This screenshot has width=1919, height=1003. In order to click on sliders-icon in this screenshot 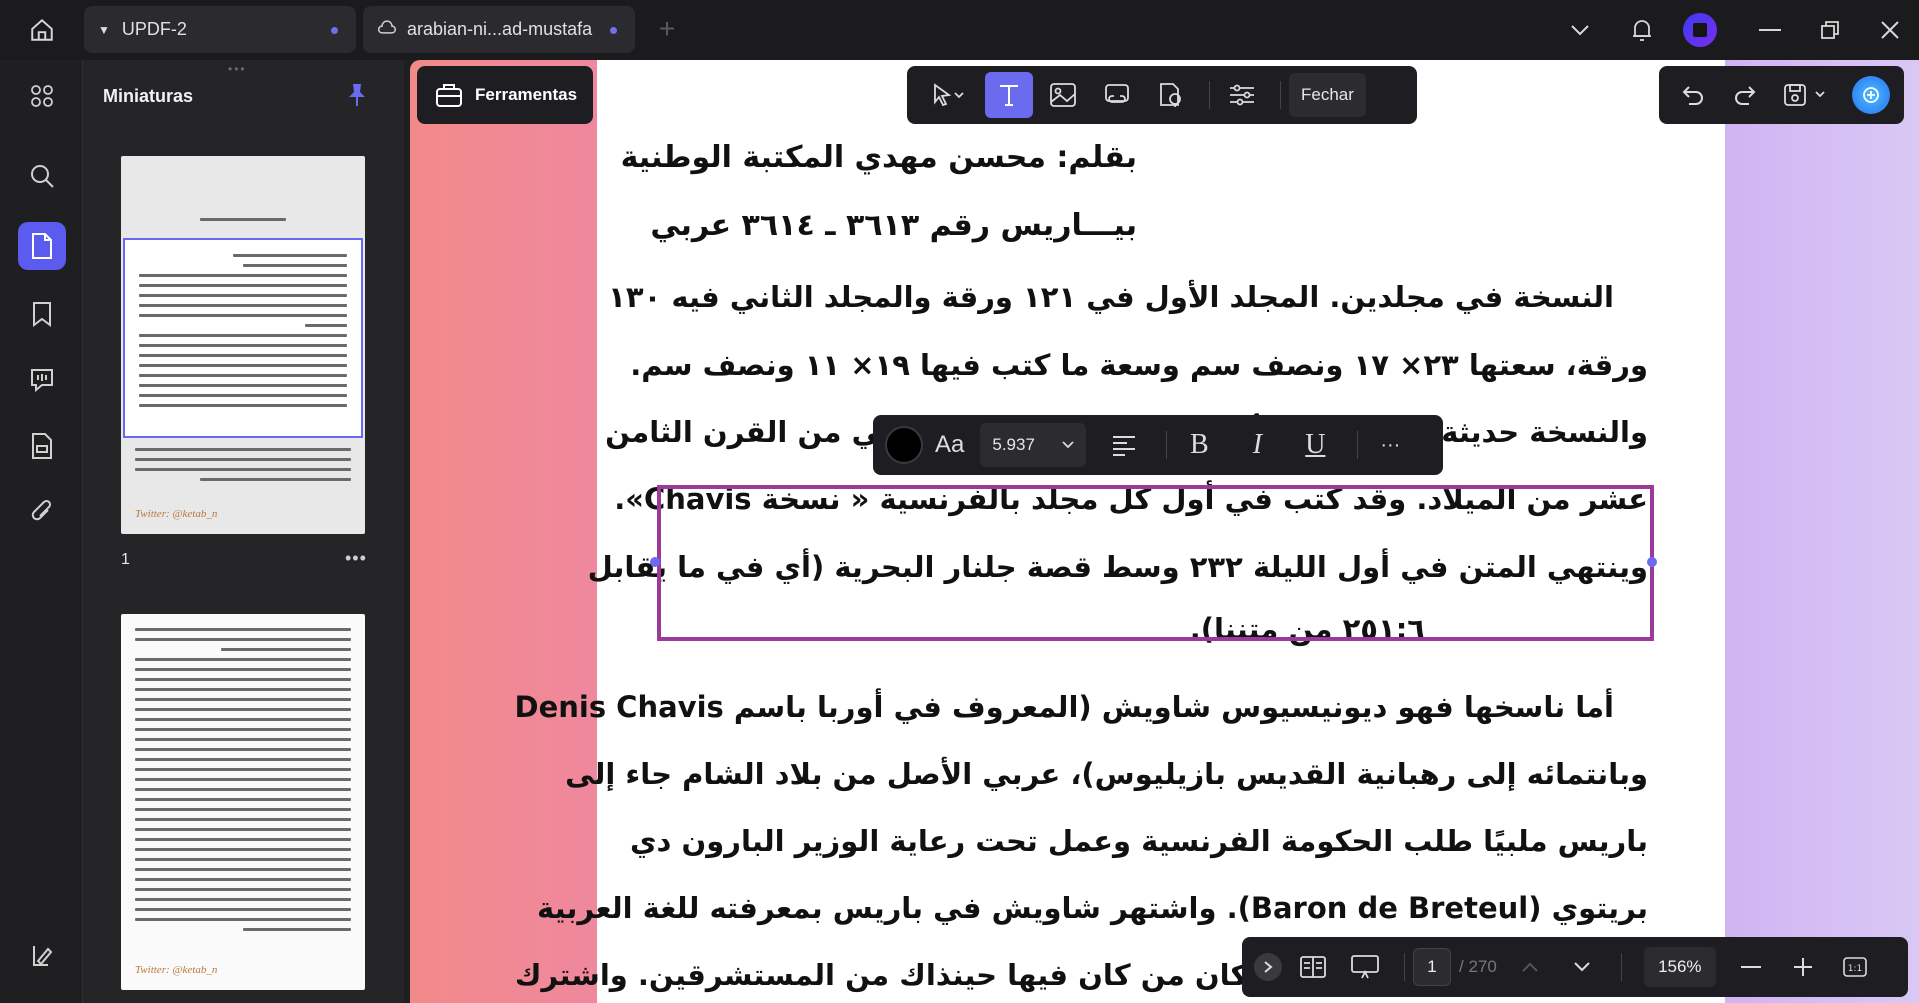, I will do `click(1242, 95)`.